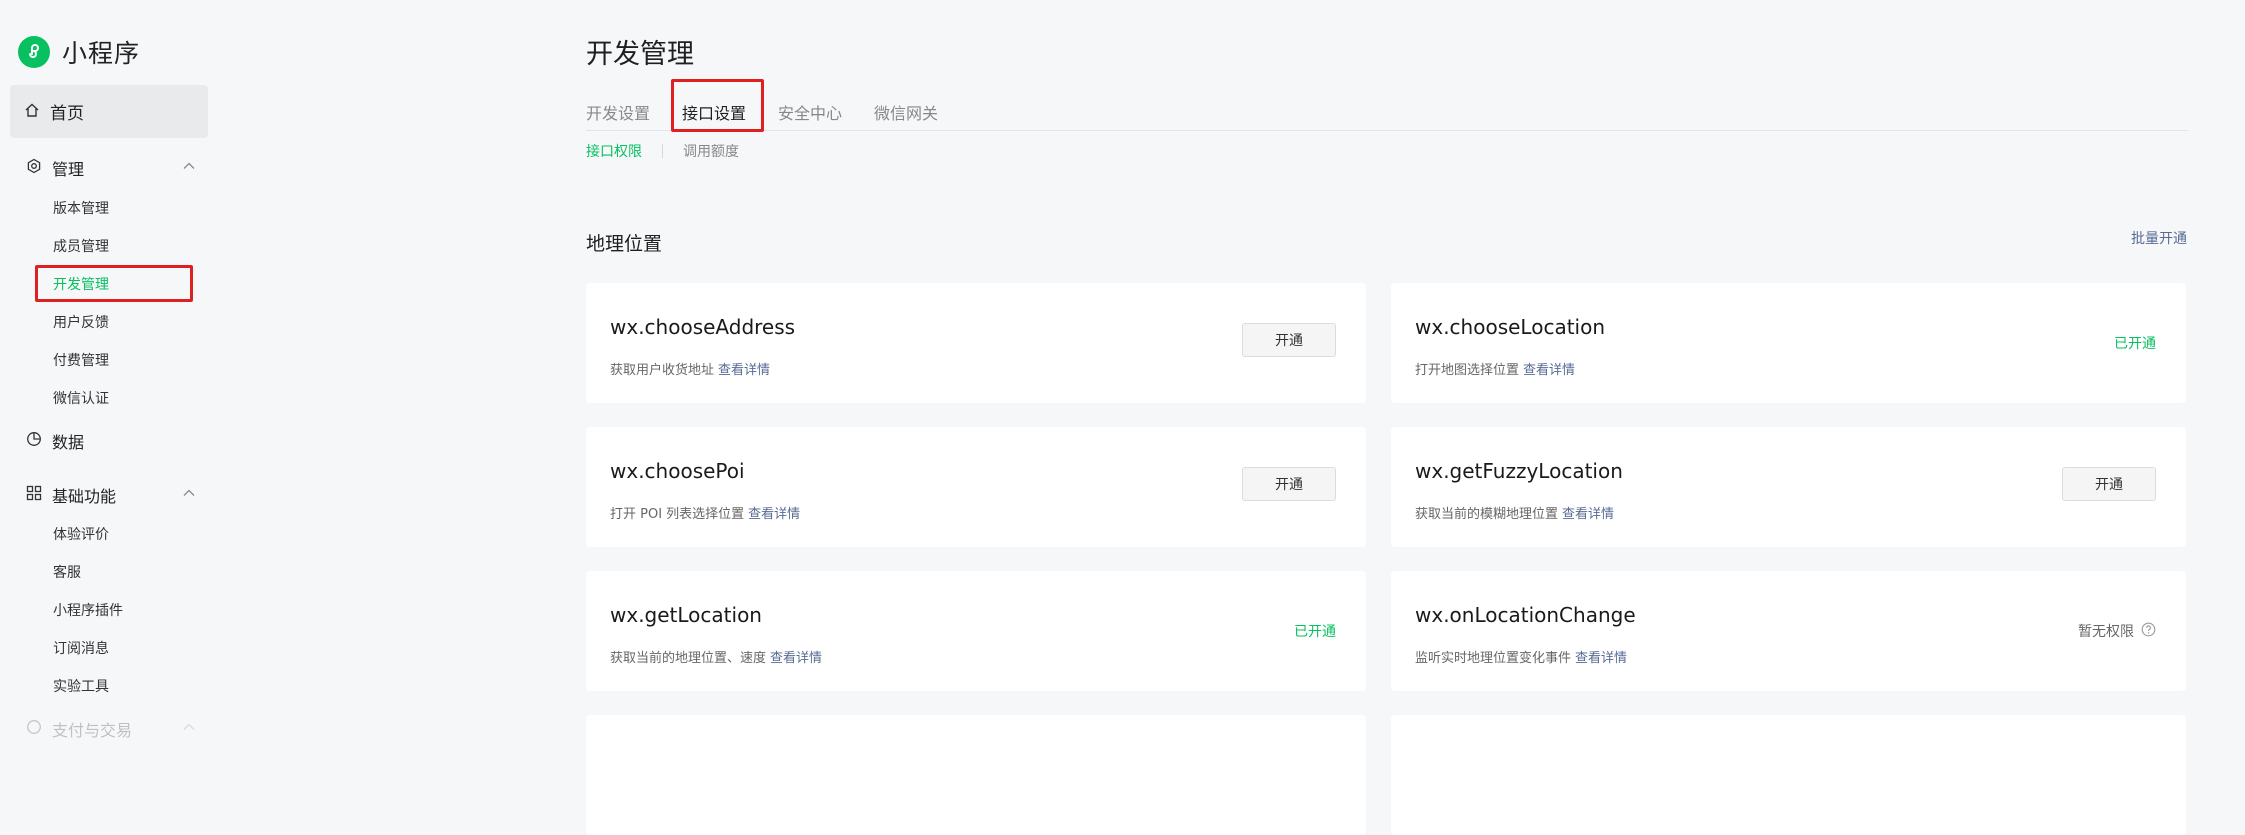 The width and height of the screenshot is (2245, 835). What do you see at coordinates (68, 442) in the screenshot?
I see `sidebar-group-label: 数据` at bounding box center [68, 442].